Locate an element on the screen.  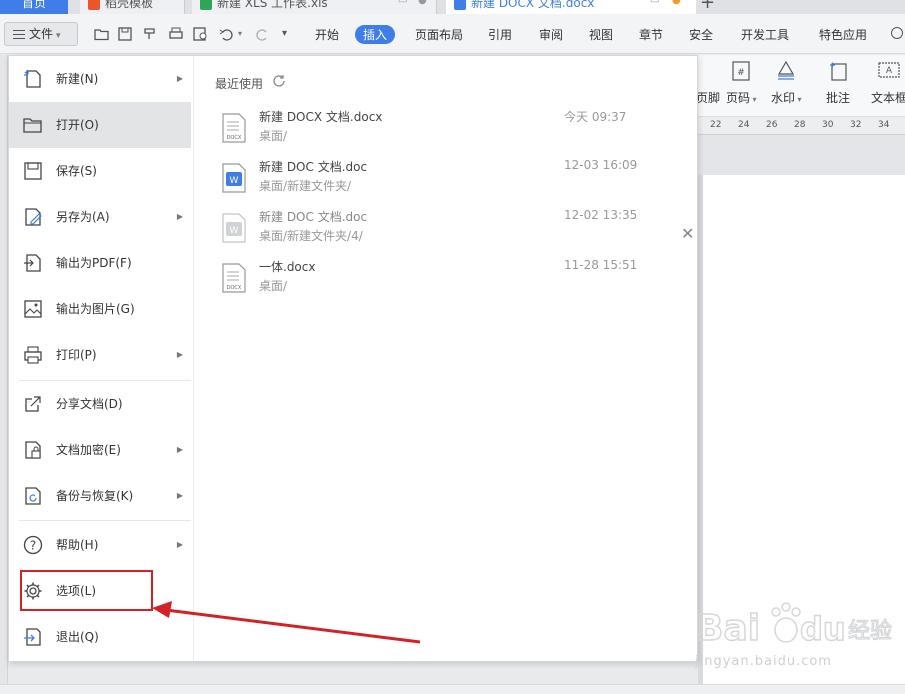
docx-file-icon: DOCX is located at coordinates (234, 128).